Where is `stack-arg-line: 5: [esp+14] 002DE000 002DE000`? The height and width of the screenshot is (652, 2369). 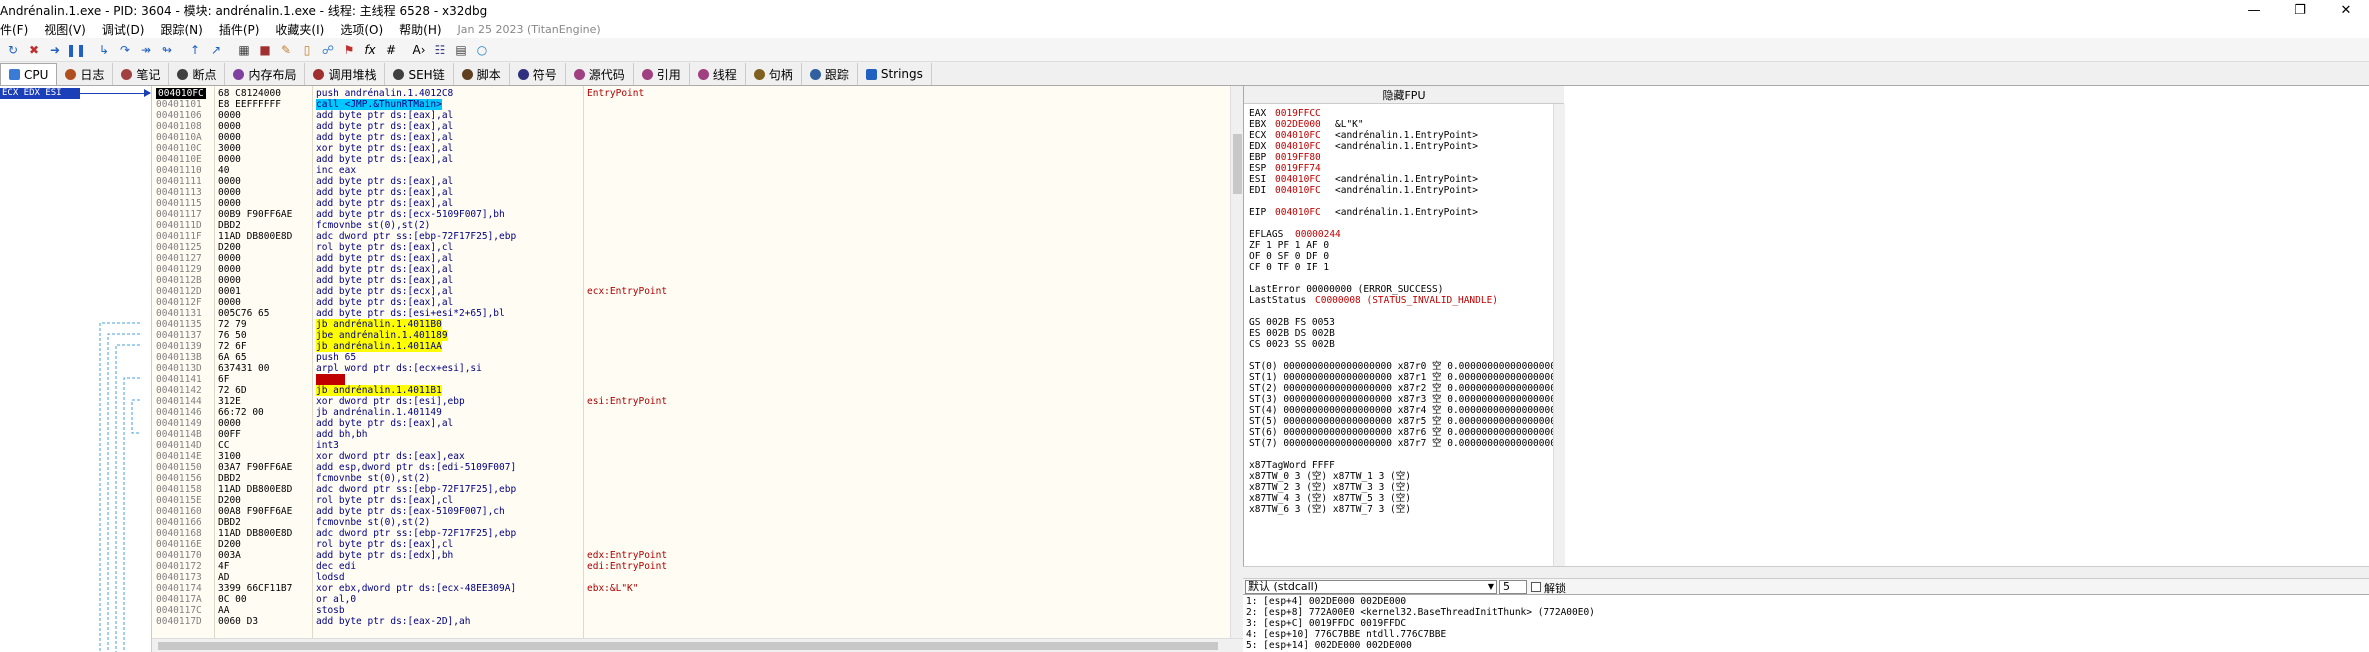
stack-arg-line: 5: [esp+14] 002DE000 002DE000 is located at coordinates (1329, 646).